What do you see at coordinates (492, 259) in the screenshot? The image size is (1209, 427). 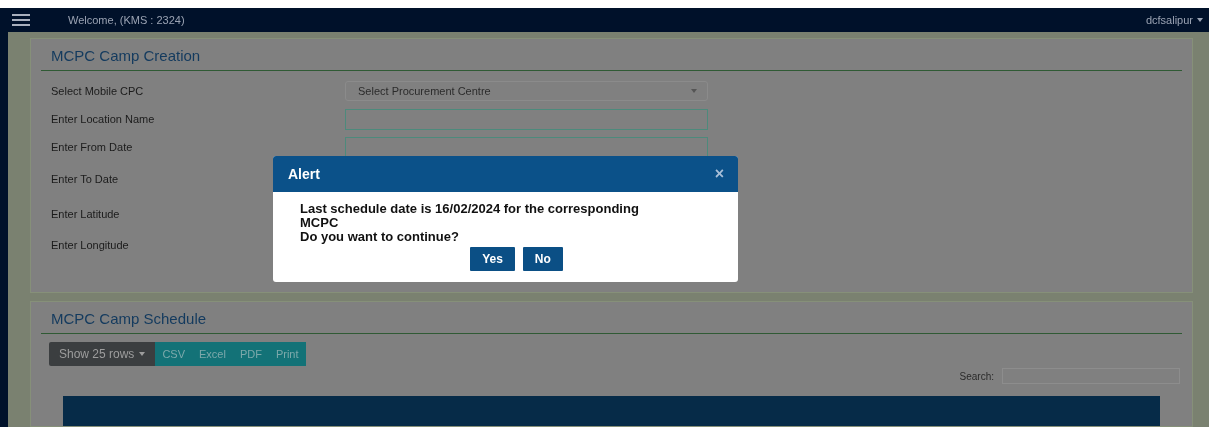 I see `dialog-button: Yes` at bounding box center [492, 259].